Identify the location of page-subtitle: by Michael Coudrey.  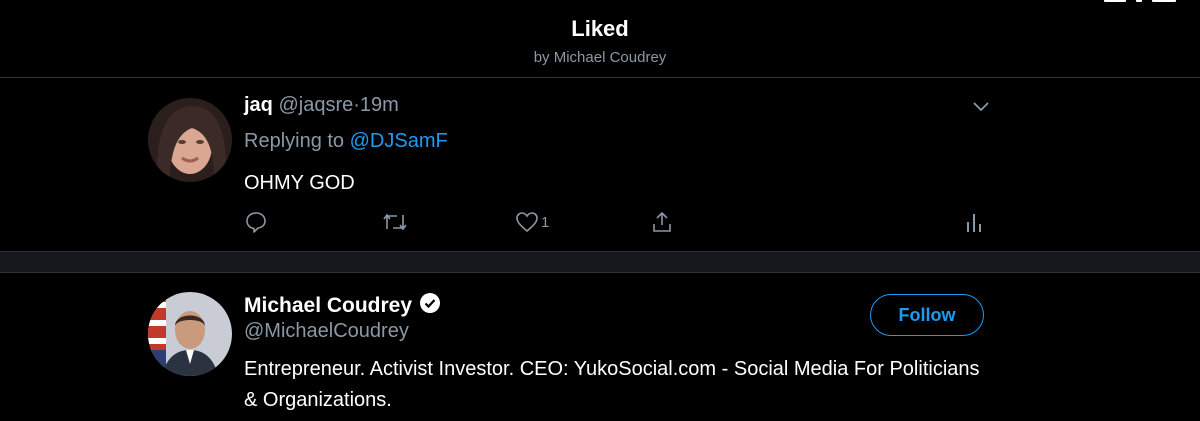
(600, 57).